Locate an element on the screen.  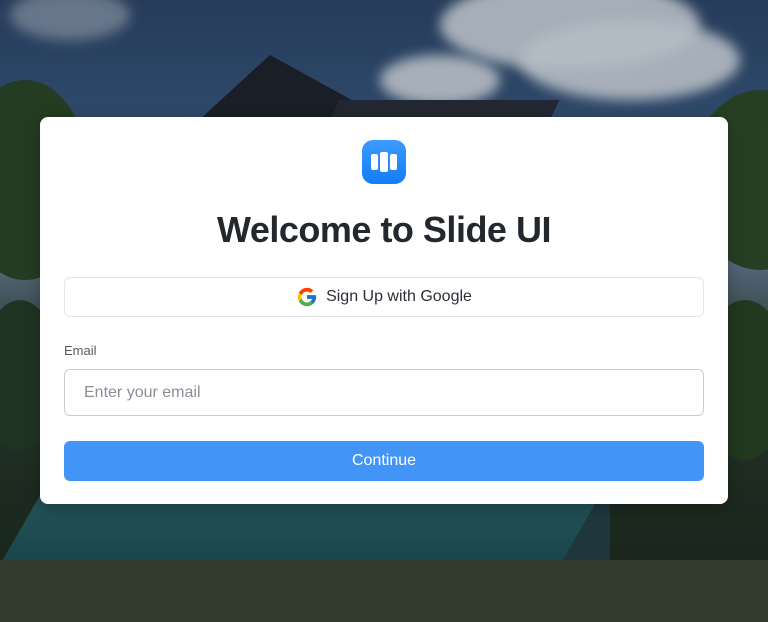
slide-ui-logo-icon is located at coordinates (384, 162).